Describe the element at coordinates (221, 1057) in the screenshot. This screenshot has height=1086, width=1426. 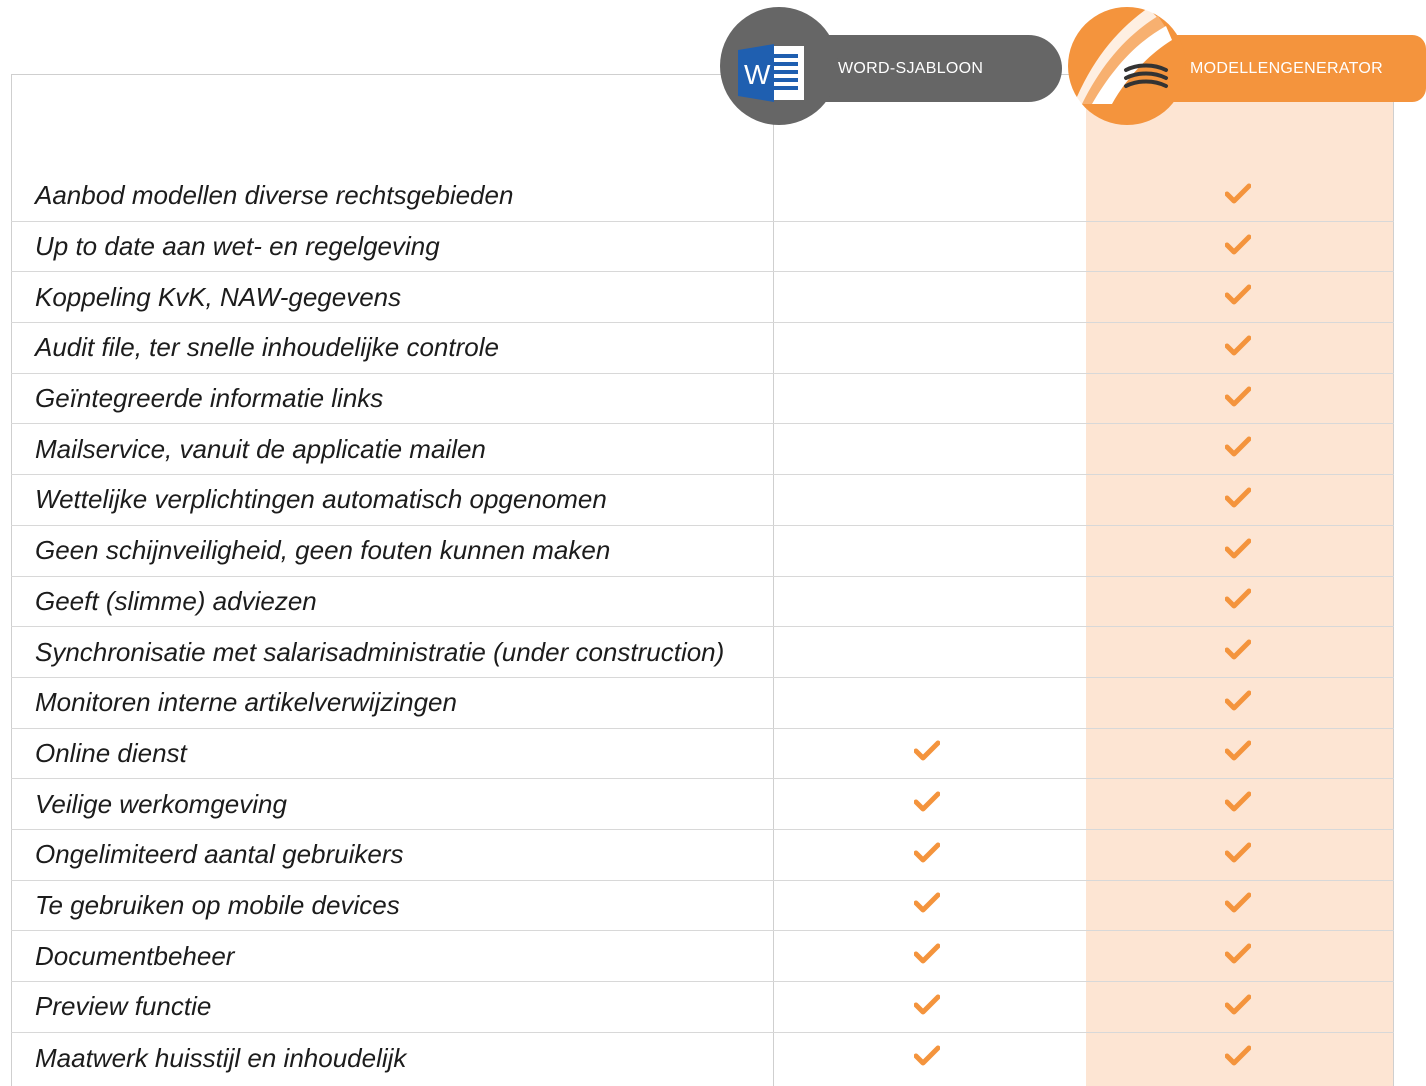
I see `feature-label: Maatwerk huisstijl en inhoudelijk` at that location.